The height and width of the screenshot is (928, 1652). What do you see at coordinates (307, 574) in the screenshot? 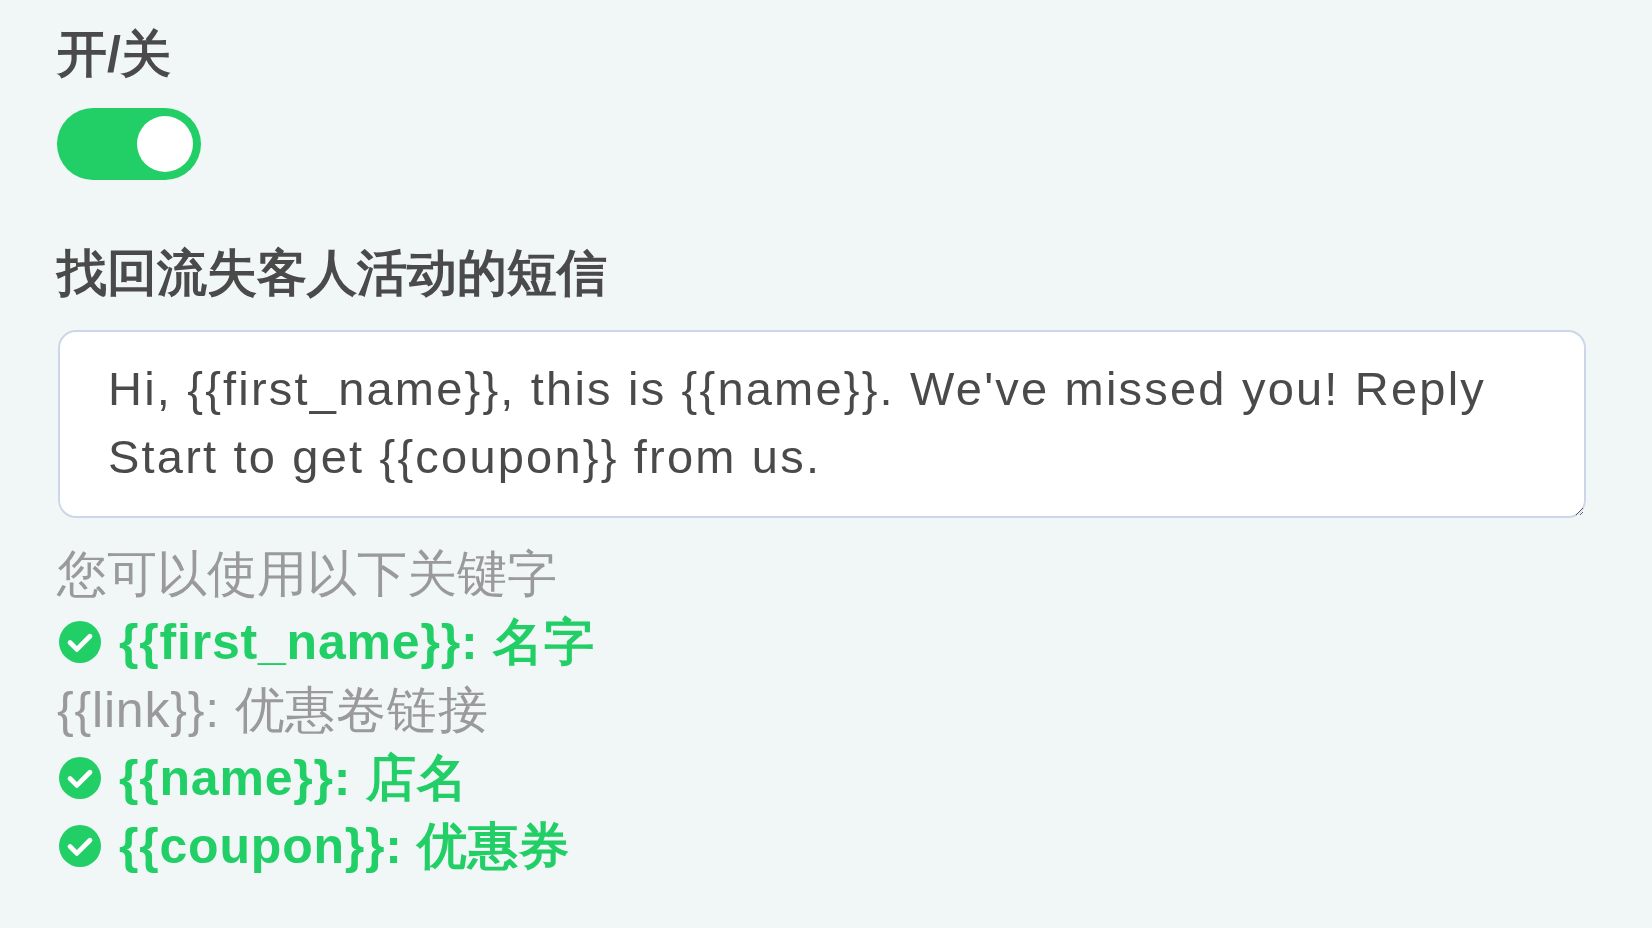
I see `keywords-hint: 您可以使用以下关键字` at bounding box center [307, 574].